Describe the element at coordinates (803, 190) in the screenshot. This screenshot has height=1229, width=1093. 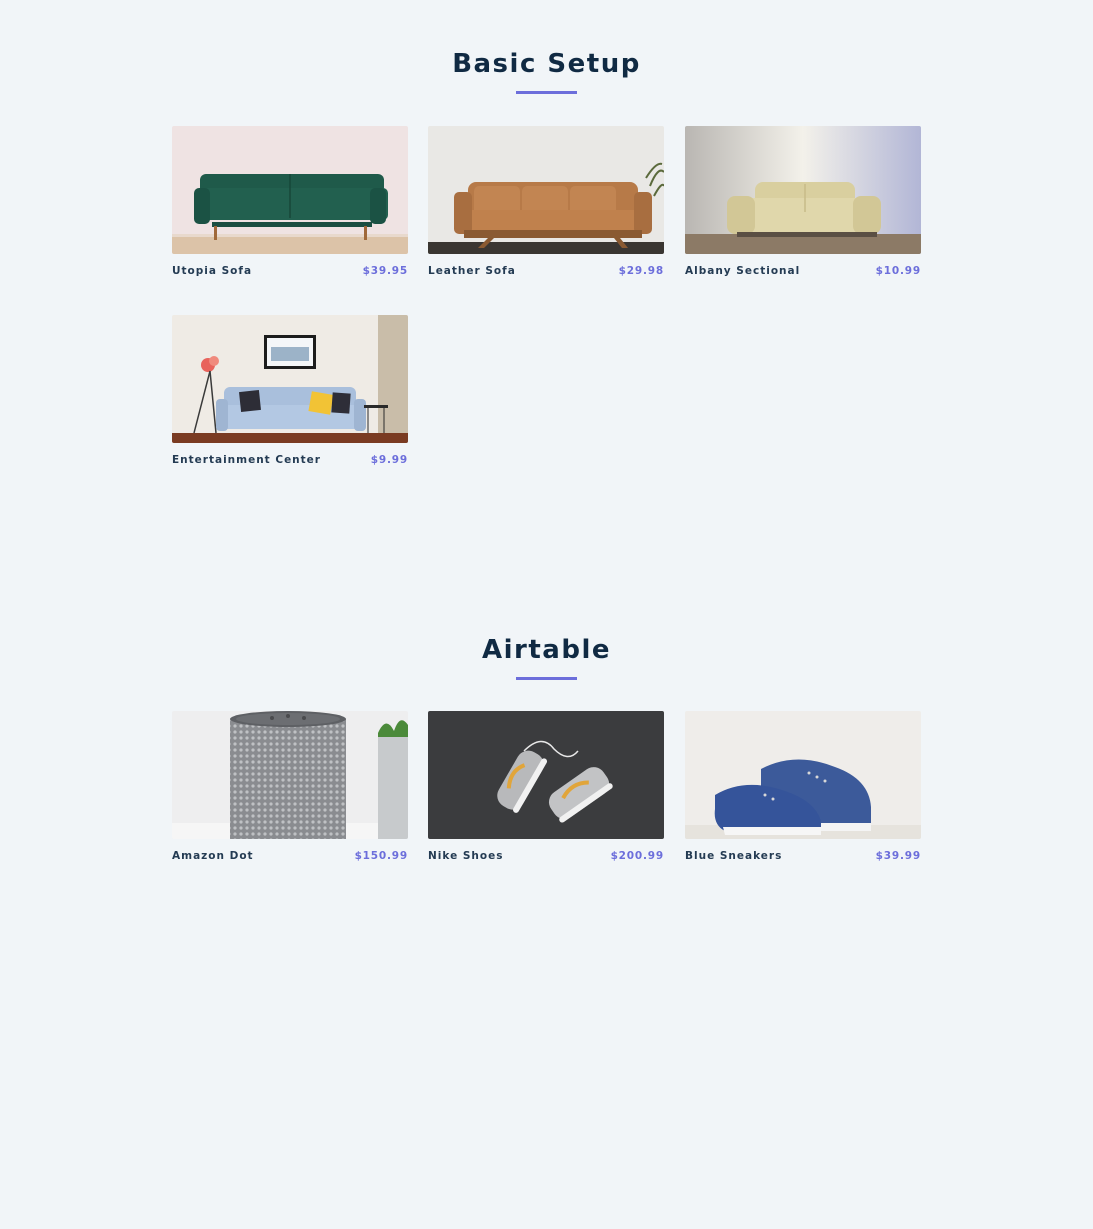
I see `beige-sofa-image` at that location.